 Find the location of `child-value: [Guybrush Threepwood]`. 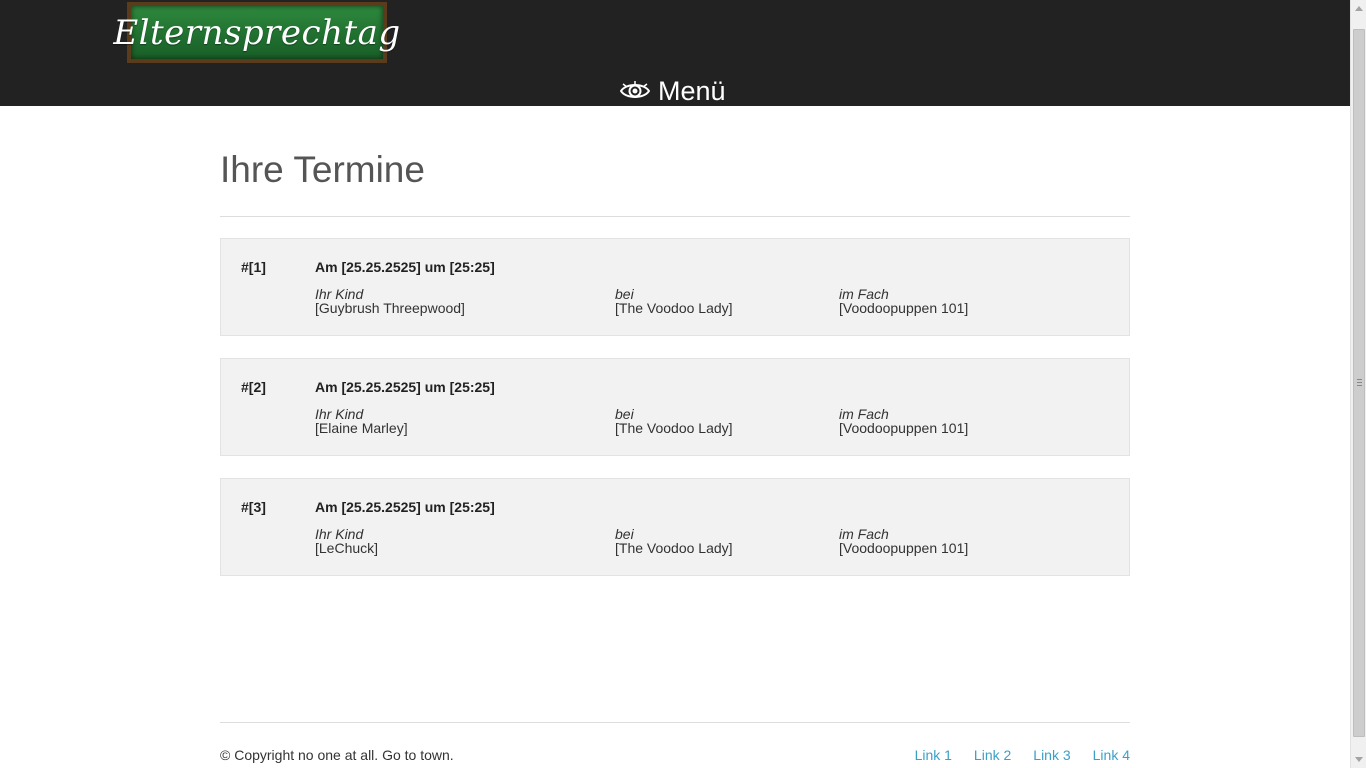

child-value: [Guybrush Threepwood] is located at coordinates (390, 308).